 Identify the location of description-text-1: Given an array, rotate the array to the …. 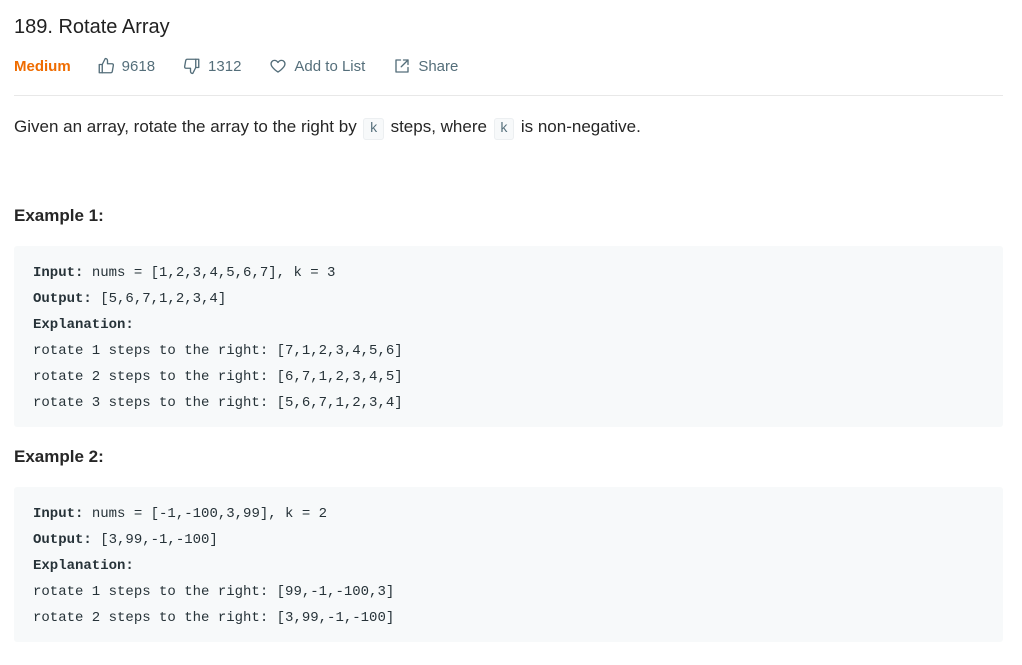
(185, 126).